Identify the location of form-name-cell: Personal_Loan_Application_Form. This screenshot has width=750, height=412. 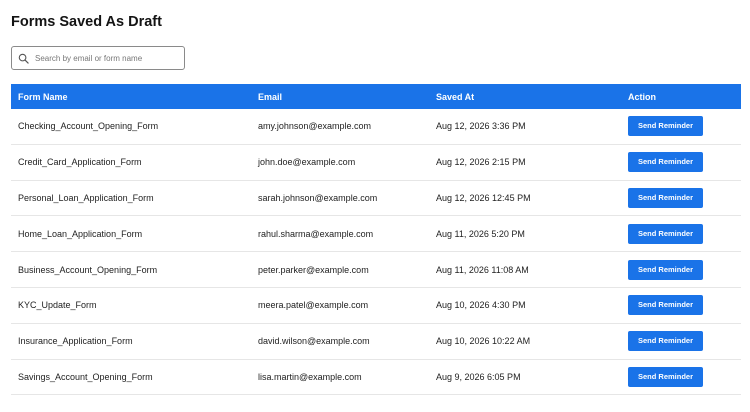
(86, 197).